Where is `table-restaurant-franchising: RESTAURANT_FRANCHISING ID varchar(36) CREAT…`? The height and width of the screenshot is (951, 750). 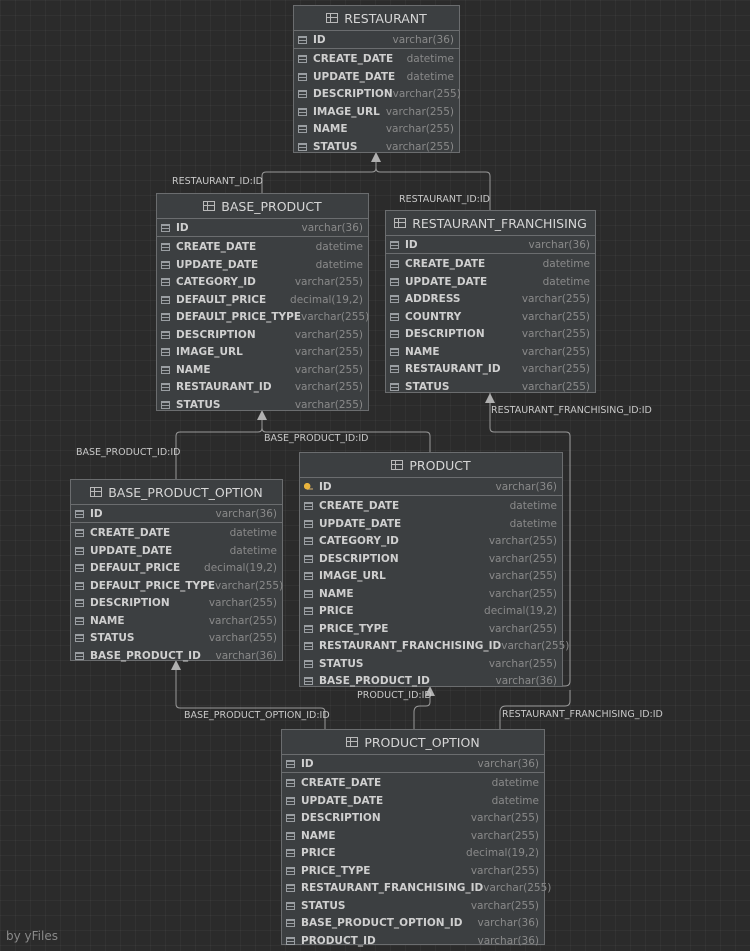
table-restaurant-franchising: RESTAURANT_FRANCHISING ID varchar(36) CREAT… is located at coordinates (490, 301).